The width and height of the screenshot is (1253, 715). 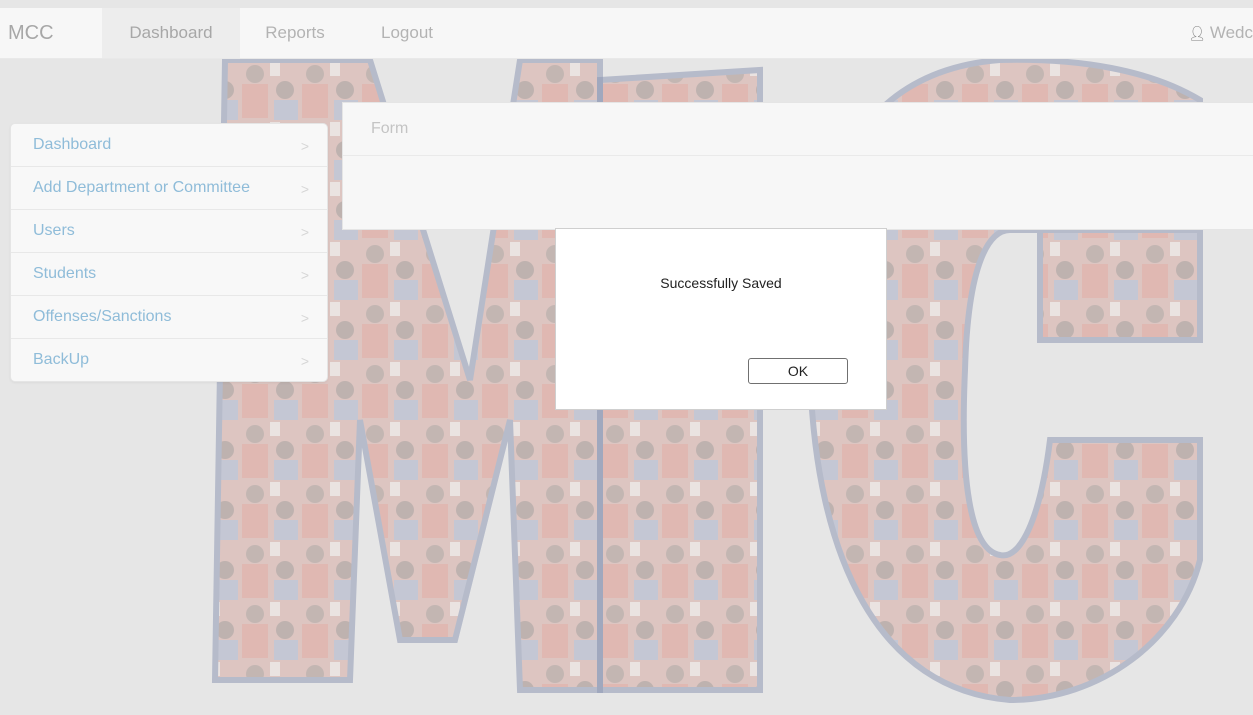 What do you see at coordinates (721, 283) in the screenshot?
I see `dialog-message: Successfully Saved` at bounding box center [721, 283].